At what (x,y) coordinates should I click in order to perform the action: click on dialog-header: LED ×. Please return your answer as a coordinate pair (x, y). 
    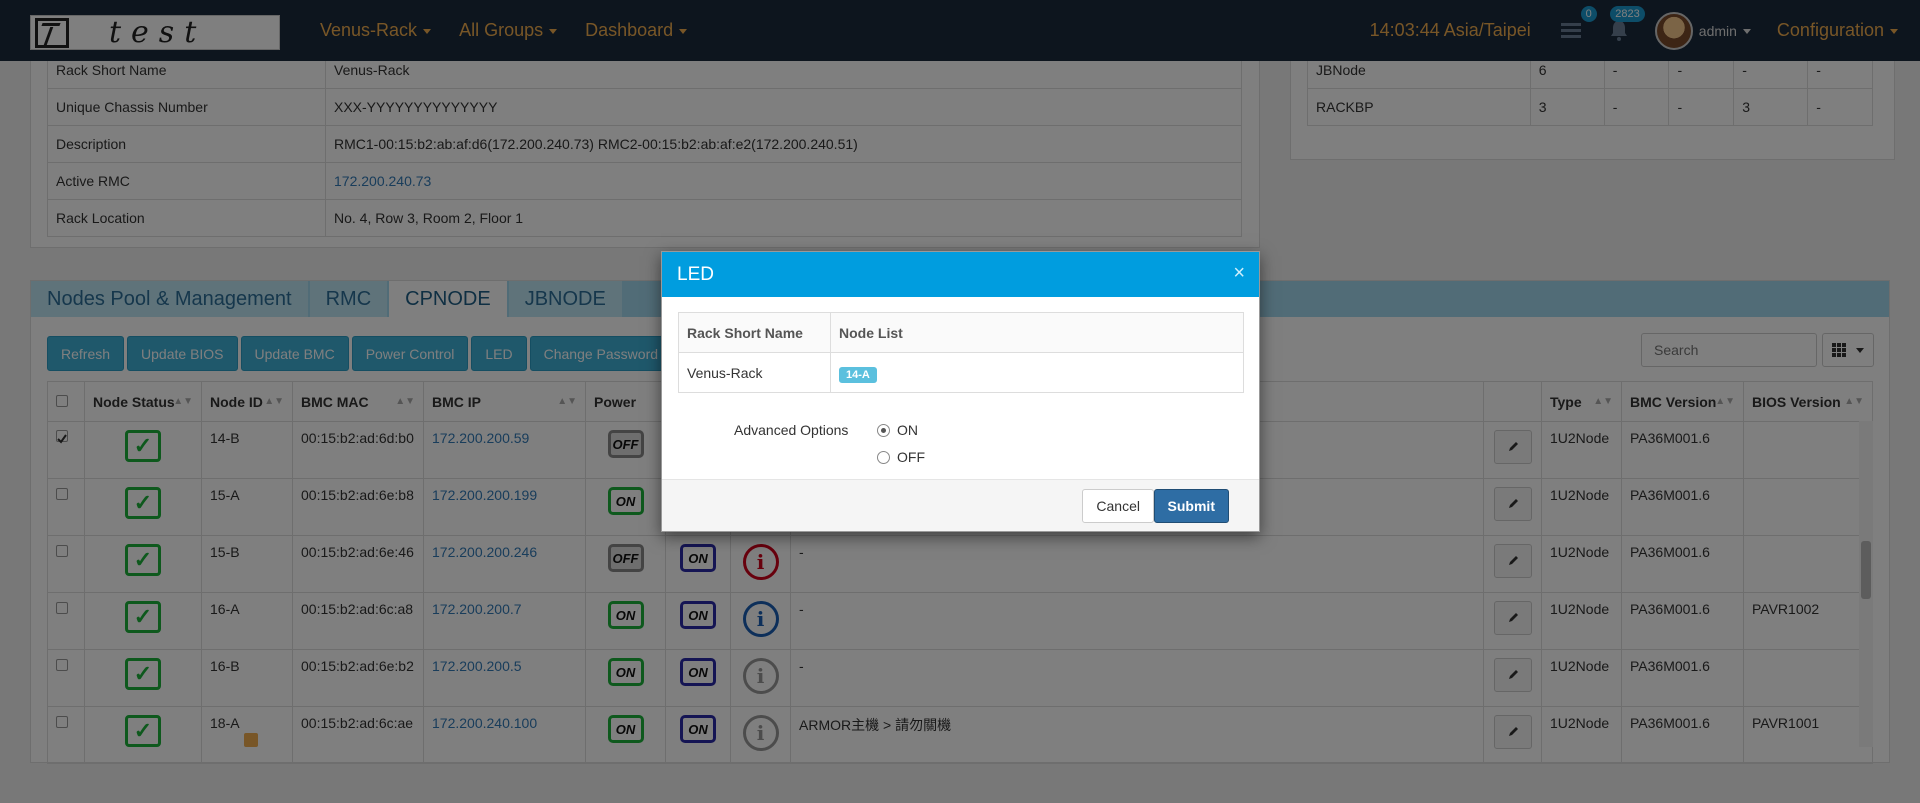
    Looking at the image, I should click on (960, 274).